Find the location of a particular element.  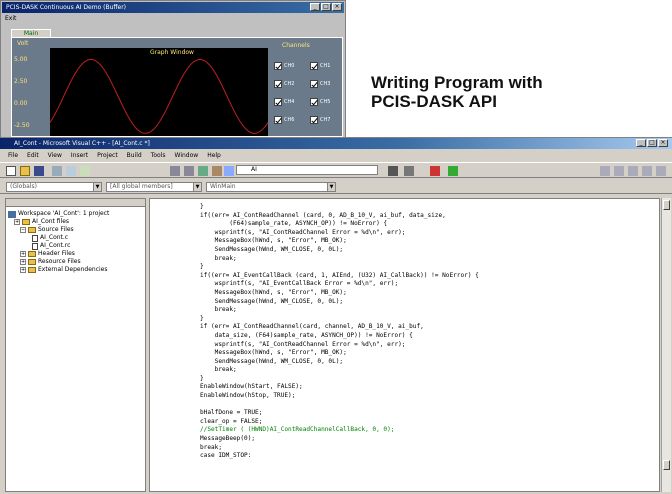

tree-item: − Source Files is located at coordinates (75, 230).